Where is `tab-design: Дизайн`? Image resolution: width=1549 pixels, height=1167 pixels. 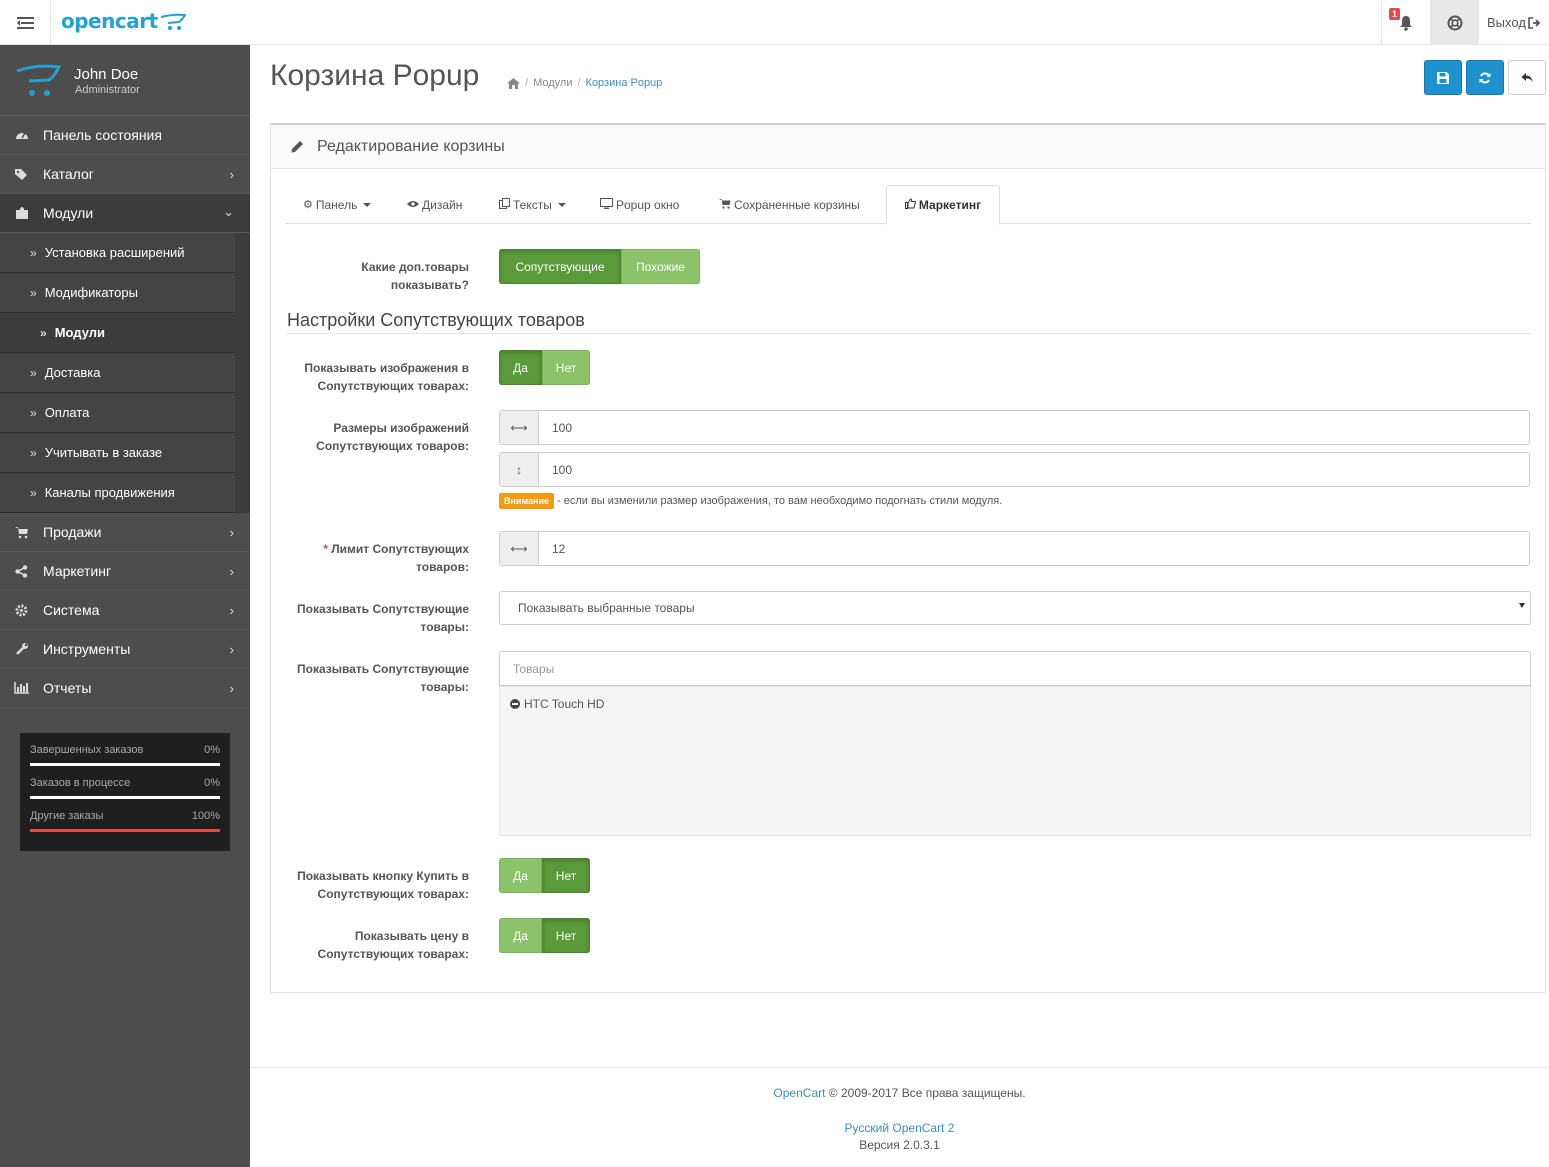
tab-design: Дизайн is located at coordinates (434, 204).